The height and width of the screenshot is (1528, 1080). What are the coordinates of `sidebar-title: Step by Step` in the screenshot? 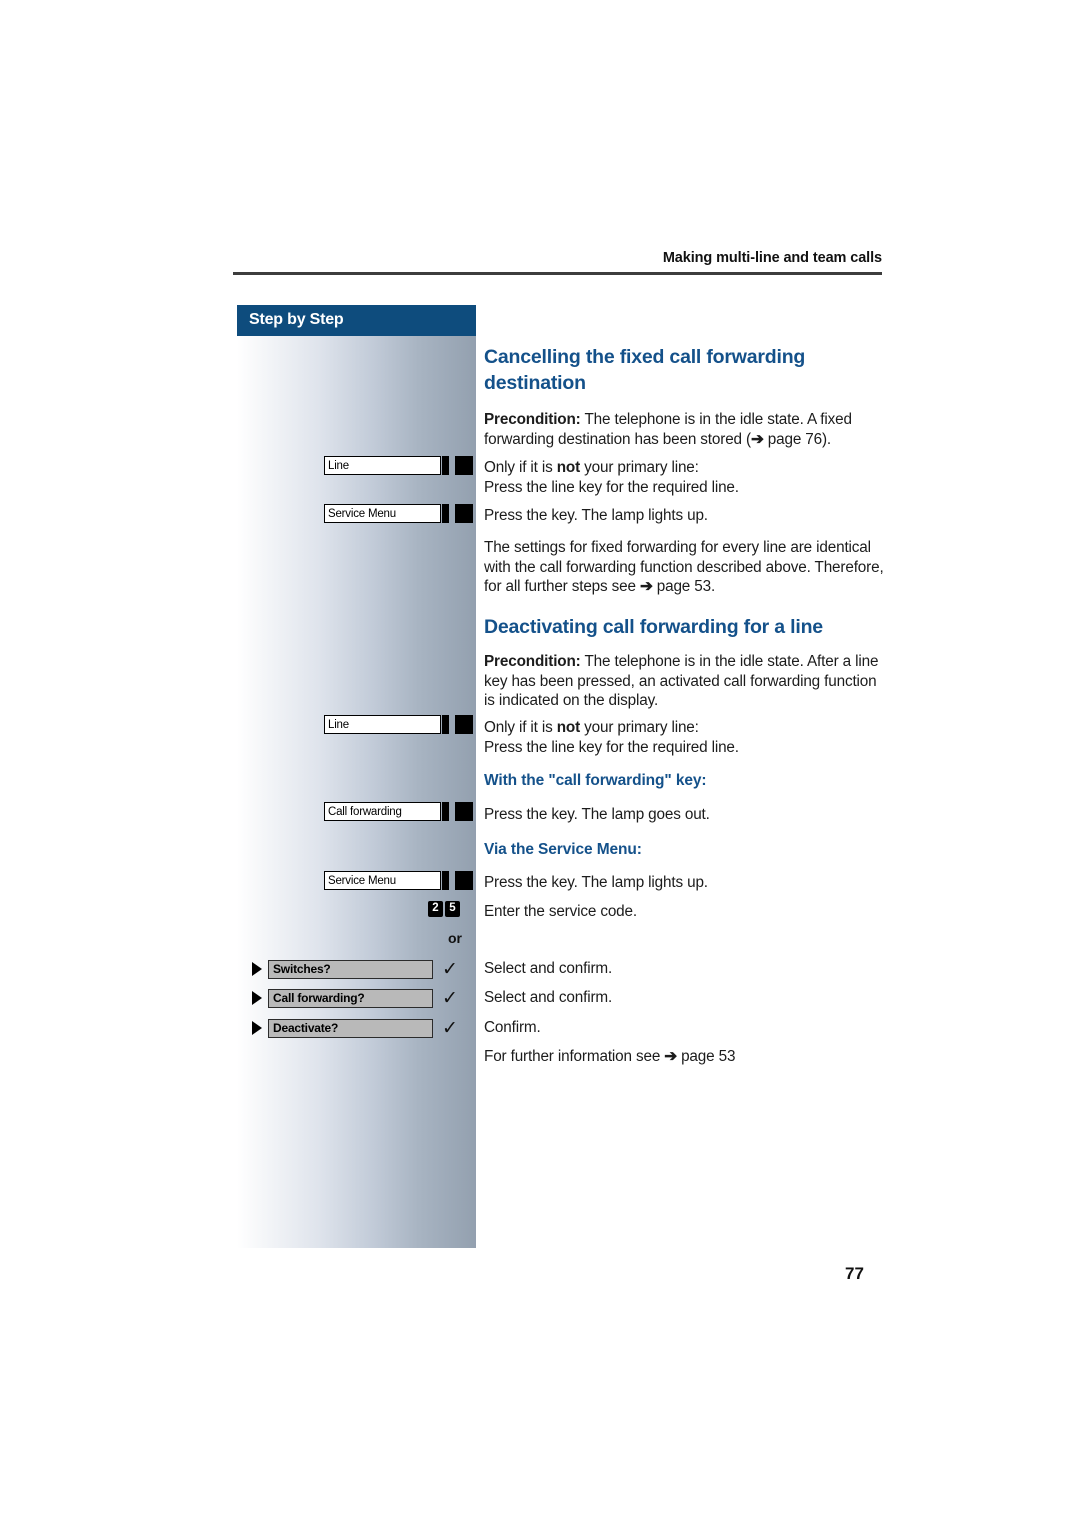 It's located at (296, 319).